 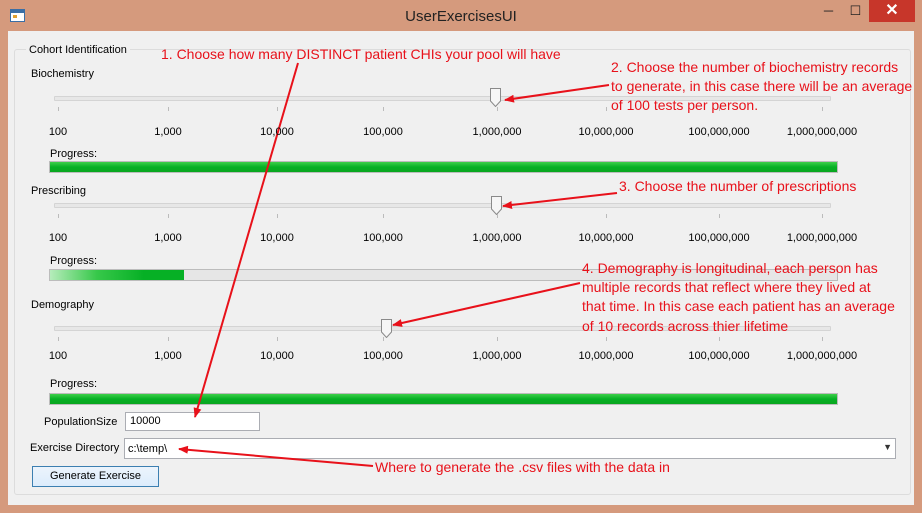 I want to click on demography-tick-label: 1,000,000, so click(x=497, y=356).